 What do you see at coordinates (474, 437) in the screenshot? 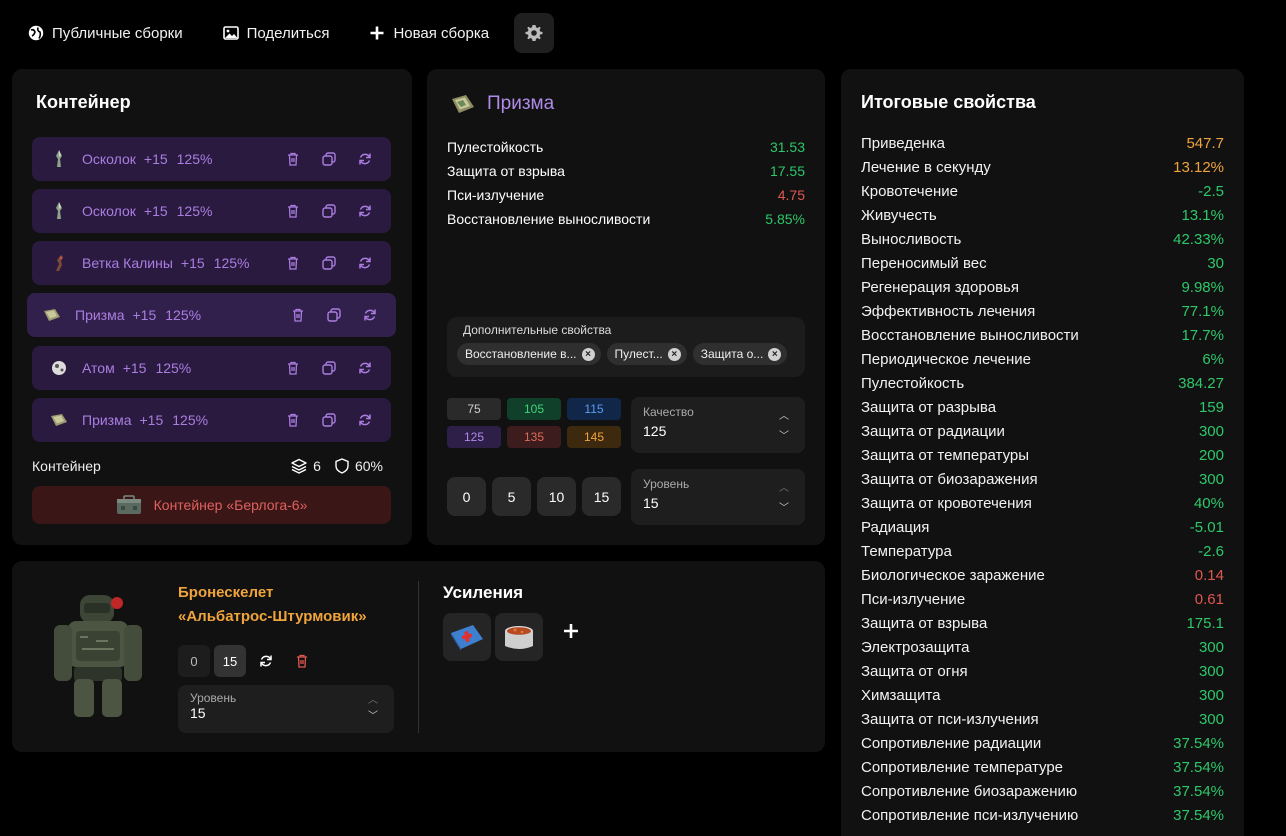
I see `quality-preset: 125` at bounding box center [474, 437].